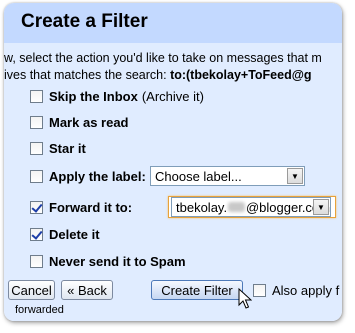 Image resolution: width=355 pixels, height=333 pixels. I want to click on cancel-button: Cancel, so click(31, 290).